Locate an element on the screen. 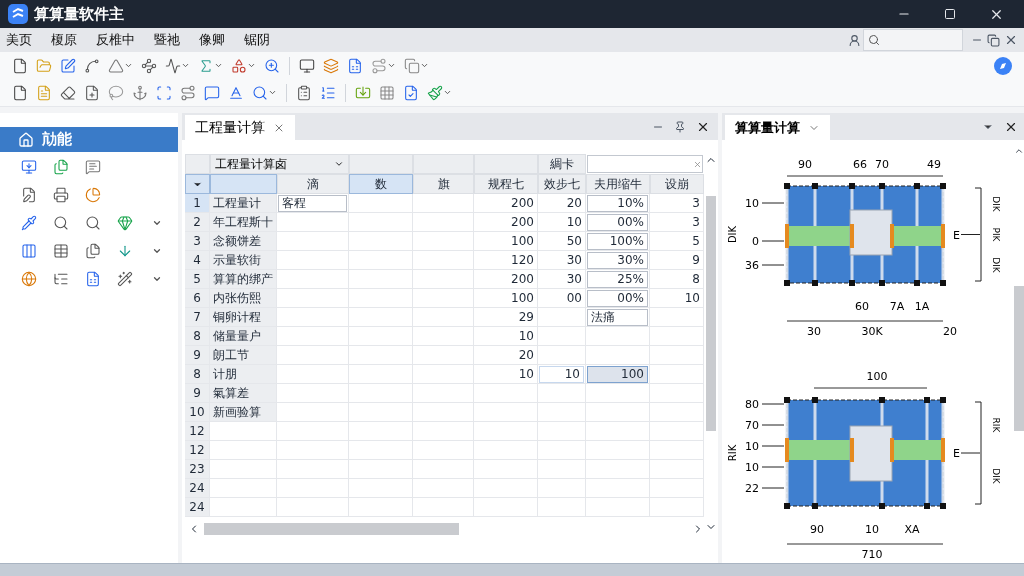 This screenshot has height=576, width=1024. cell-input: 30% is located at coordinates (617, 260).